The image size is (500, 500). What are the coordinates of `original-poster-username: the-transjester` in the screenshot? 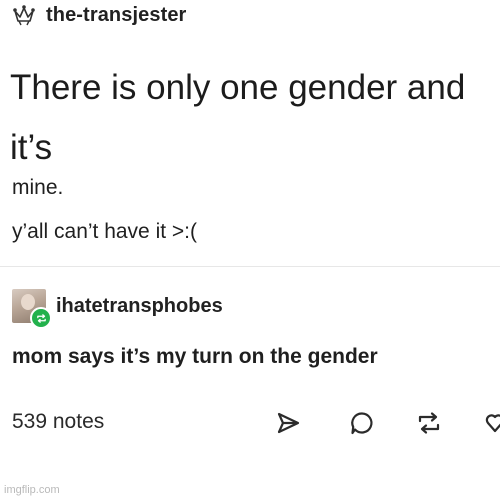 It's located at (116, 15).